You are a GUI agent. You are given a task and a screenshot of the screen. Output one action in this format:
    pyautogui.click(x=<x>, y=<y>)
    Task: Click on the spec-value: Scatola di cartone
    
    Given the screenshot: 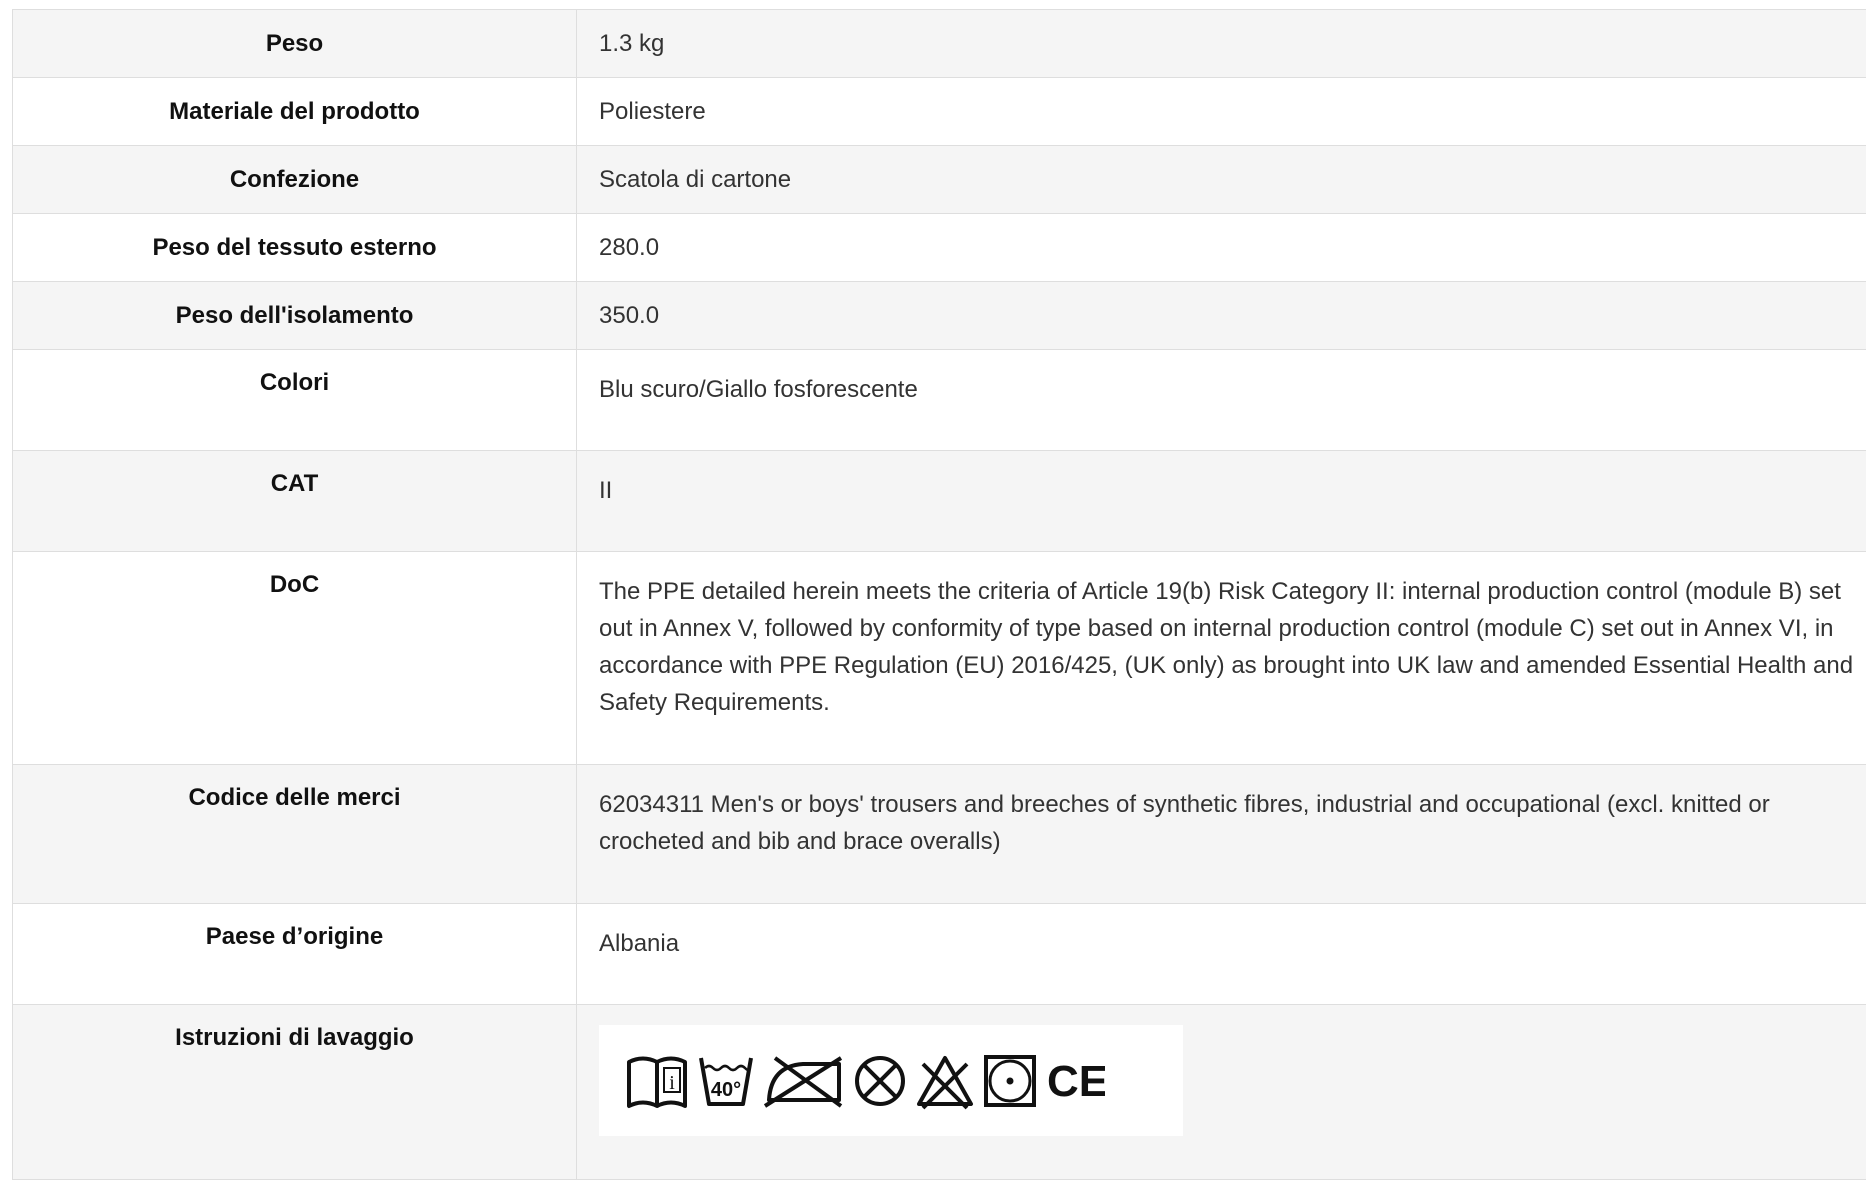 What is the action you would take?
    pyautogui.click(x=1221, y=180)
    